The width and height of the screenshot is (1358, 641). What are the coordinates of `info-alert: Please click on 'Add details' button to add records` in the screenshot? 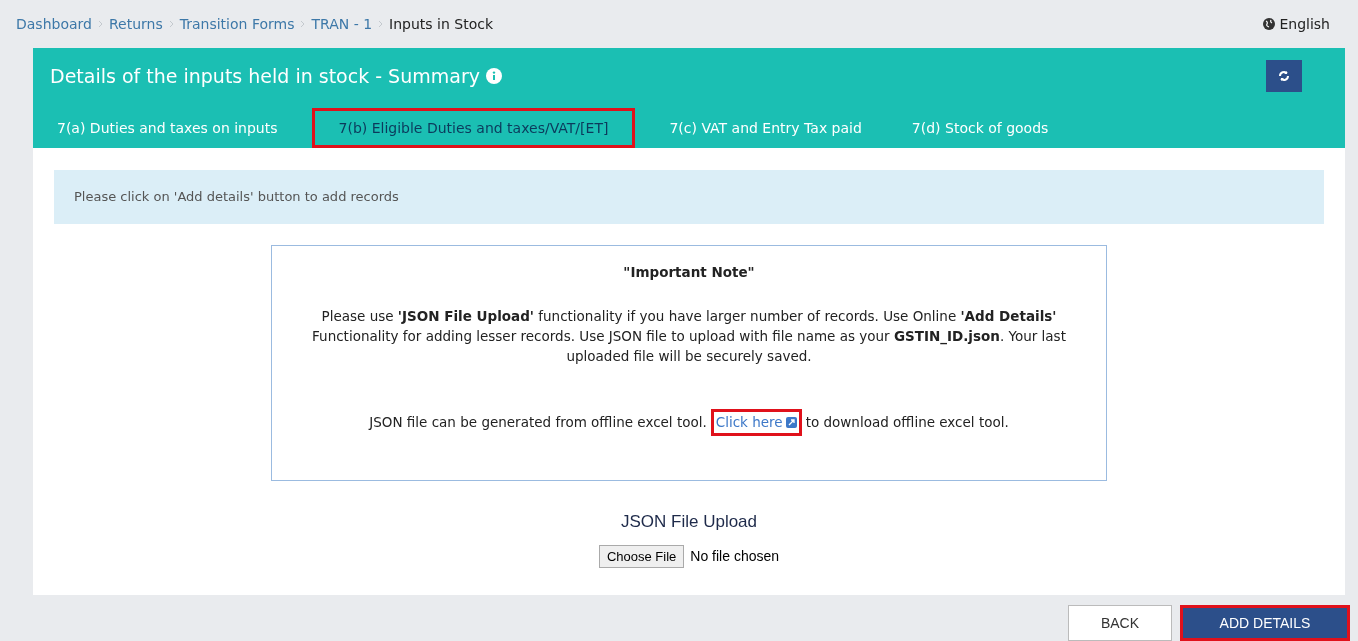 It's located at (689, 197).